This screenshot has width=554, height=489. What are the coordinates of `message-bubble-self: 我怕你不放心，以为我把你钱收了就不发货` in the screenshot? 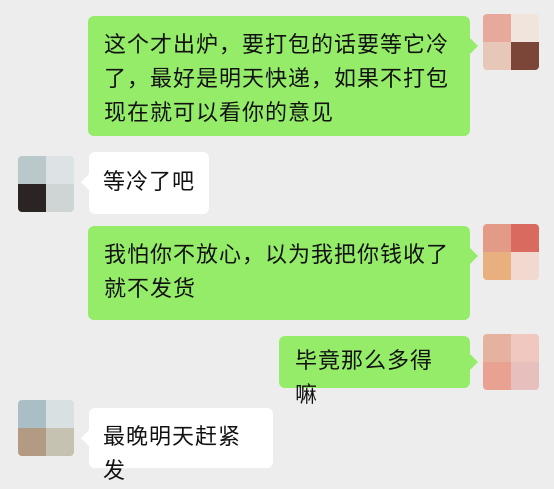 It's located at (283, 273).